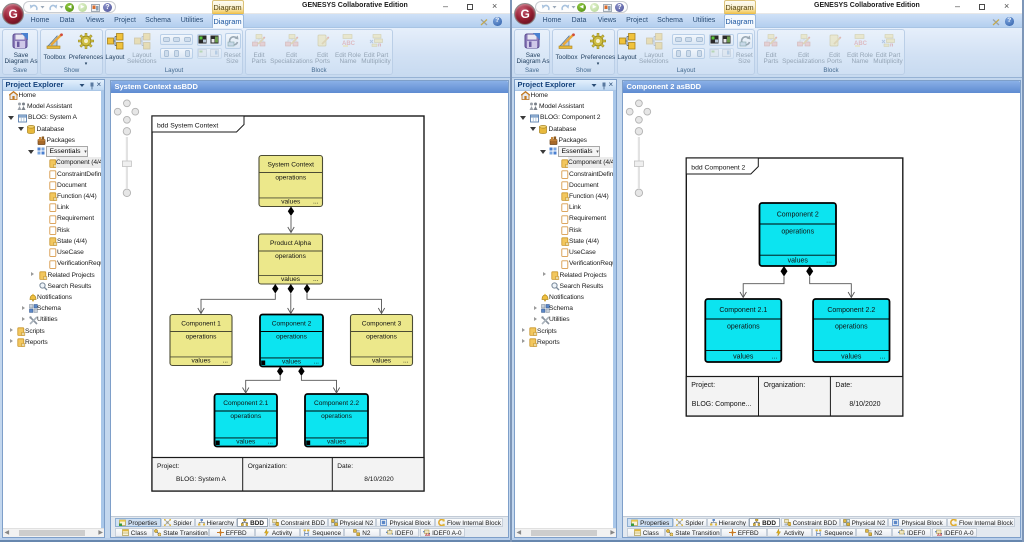  I want to click on svg-text: System Context, so click(290, 164).